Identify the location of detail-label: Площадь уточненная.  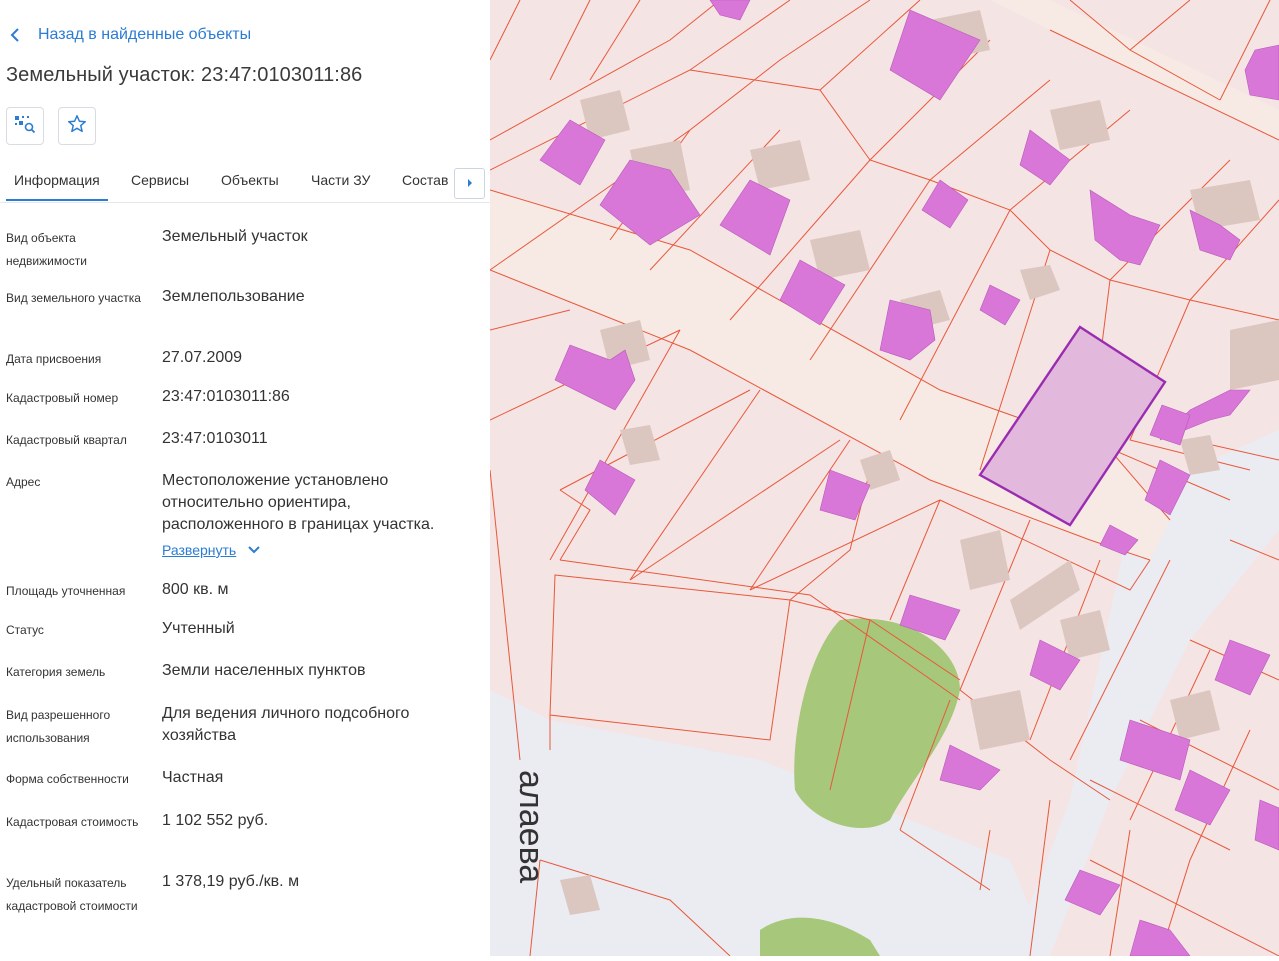
(66, 591).